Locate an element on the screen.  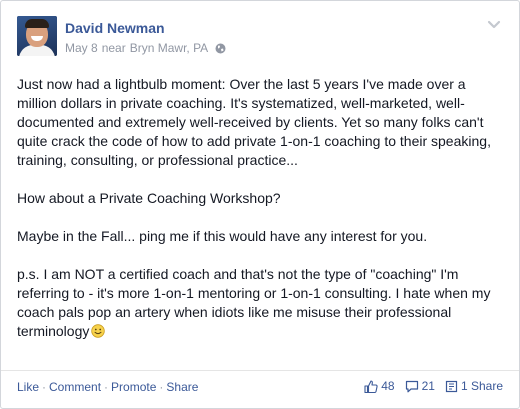
like-link: Like is located at coordinates (28, 387).